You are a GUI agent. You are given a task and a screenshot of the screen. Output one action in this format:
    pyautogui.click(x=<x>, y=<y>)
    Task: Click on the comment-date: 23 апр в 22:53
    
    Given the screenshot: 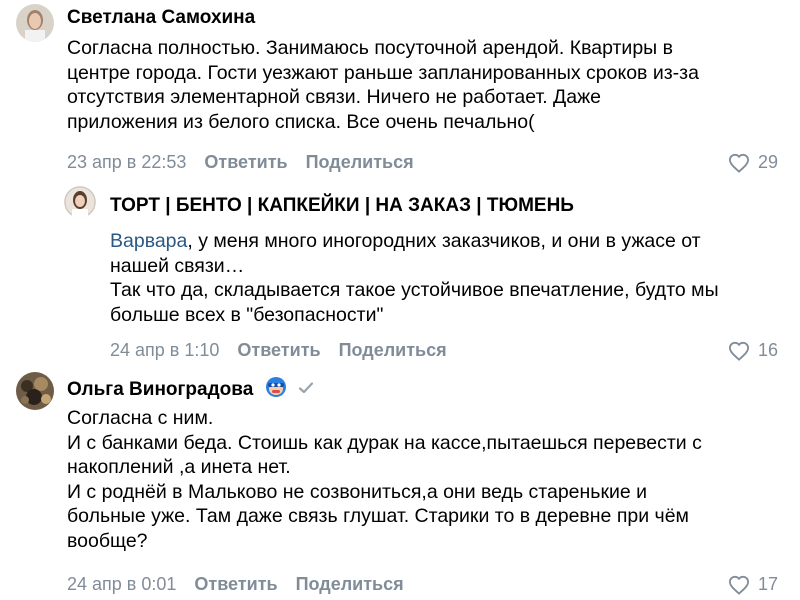 What is the action you would take?
    pyautogui.click(x=126, y=162)
    